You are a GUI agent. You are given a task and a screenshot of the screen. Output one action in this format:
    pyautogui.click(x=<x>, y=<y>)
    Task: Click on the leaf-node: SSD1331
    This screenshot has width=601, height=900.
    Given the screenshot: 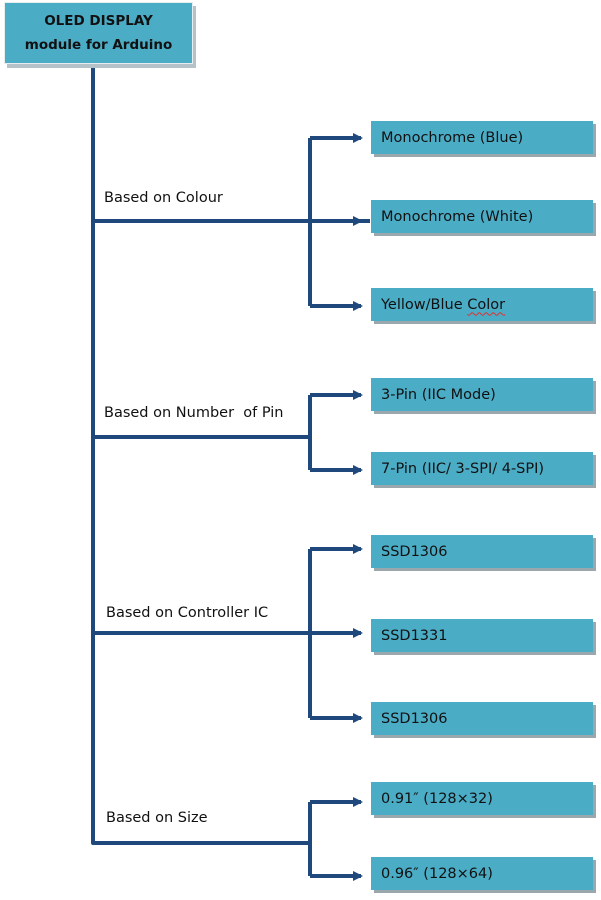 What is the action you would take?
    pyautogui.click(x=482, y=635)
    